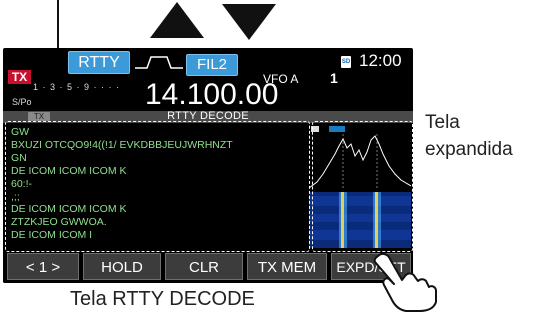 Image resolution: width=539 pixels, height=318 pixels. Describe the element at coordinates (99, 62) in the screenshot. I see `mode-button: RTTY` at that location.